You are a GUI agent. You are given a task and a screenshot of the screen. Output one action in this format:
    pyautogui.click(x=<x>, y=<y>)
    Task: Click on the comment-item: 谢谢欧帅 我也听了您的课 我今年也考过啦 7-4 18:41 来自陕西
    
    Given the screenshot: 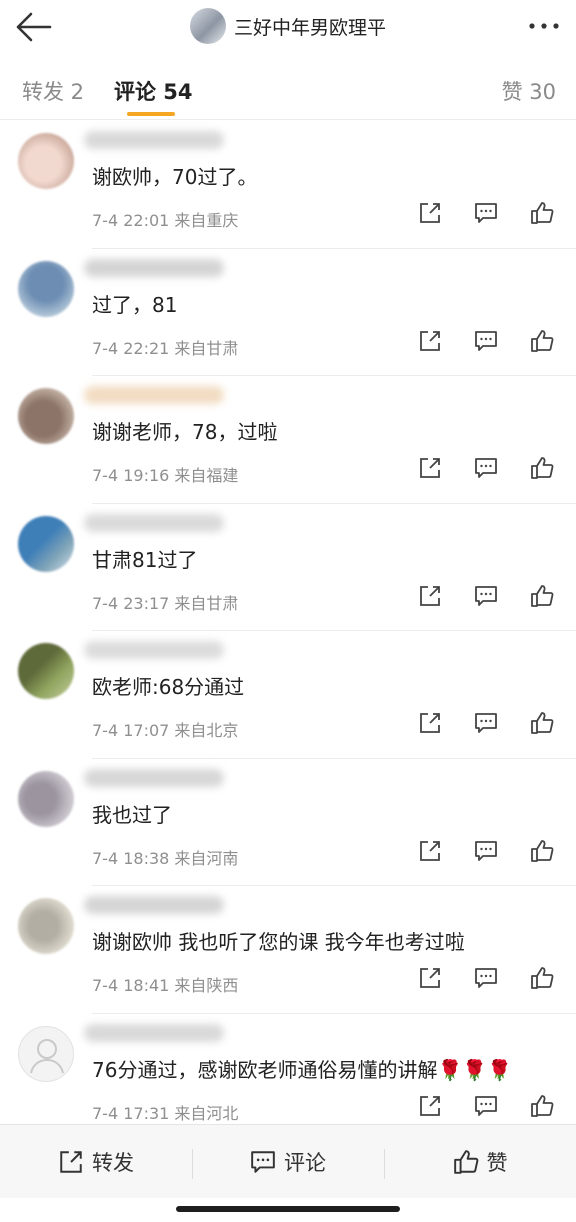 What is the action you would take?
    pyautogui.click(x=288, y=950)
    